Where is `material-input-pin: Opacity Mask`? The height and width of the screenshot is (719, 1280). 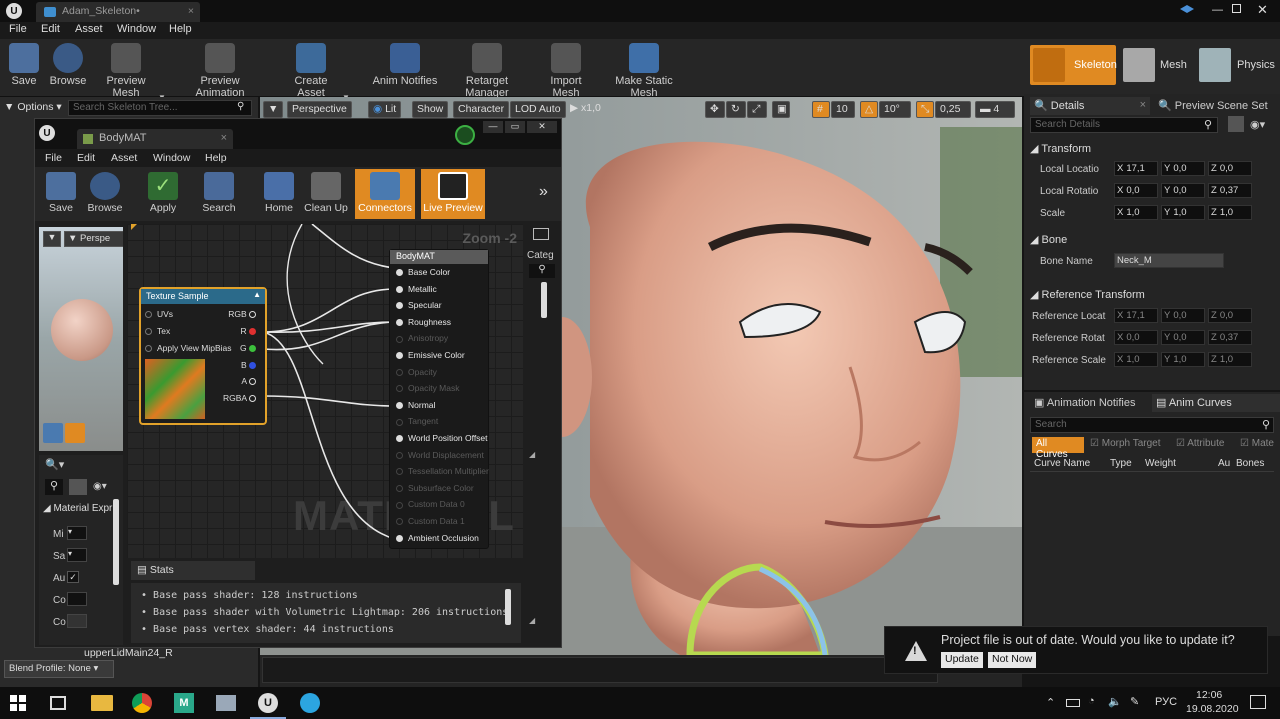 material-input-pin: Opacity Mask is located at coordinates (428, 388).